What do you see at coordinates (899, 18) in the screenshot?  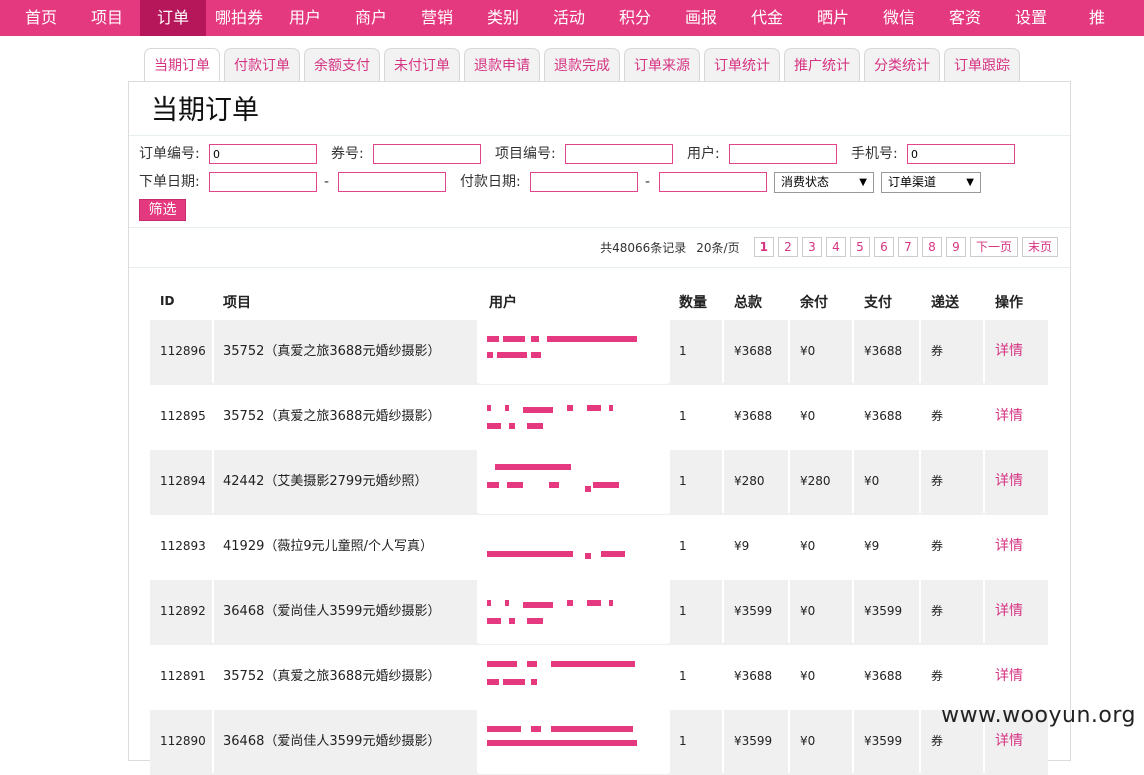 I see `nav-wechat: 微信` at bounding box center [899, 18].